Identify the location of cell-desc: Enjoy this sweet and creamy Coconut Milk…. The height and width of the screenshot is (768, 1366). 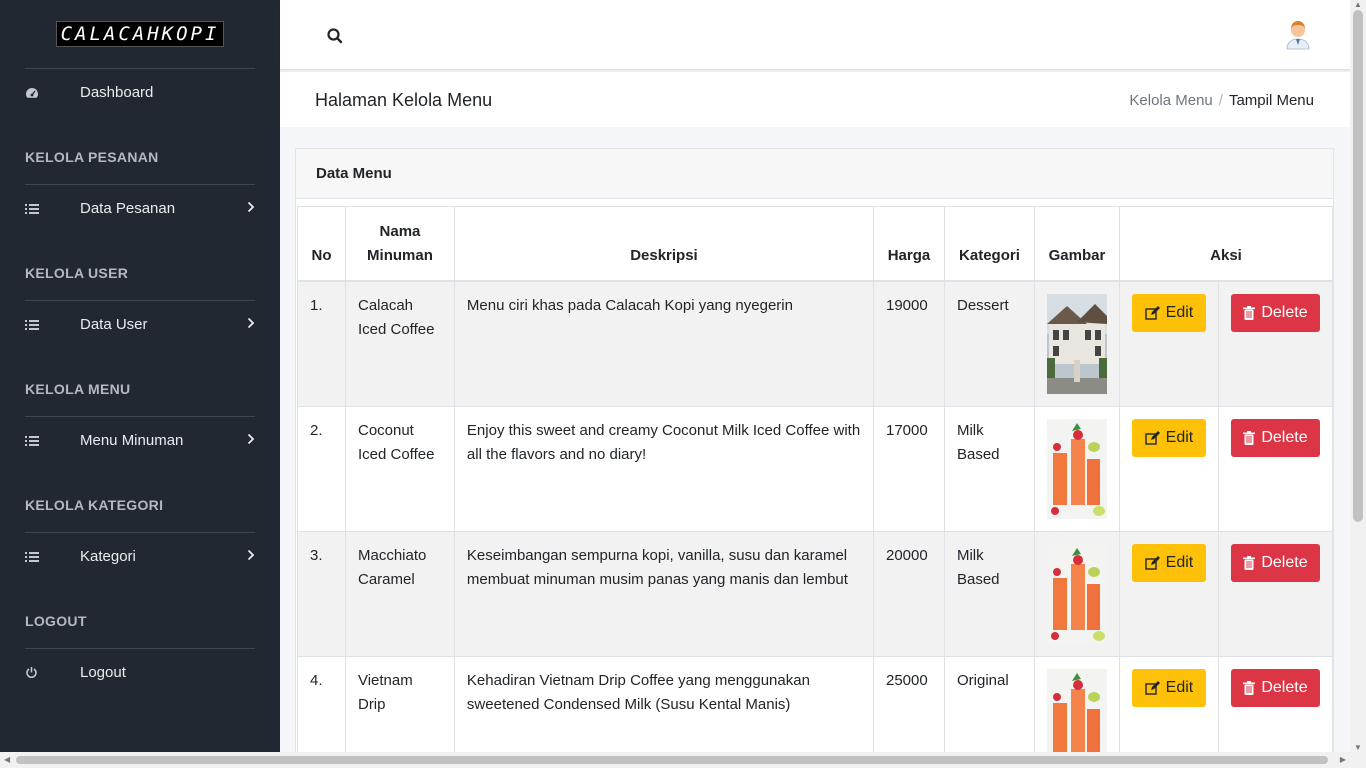
(664, 468).